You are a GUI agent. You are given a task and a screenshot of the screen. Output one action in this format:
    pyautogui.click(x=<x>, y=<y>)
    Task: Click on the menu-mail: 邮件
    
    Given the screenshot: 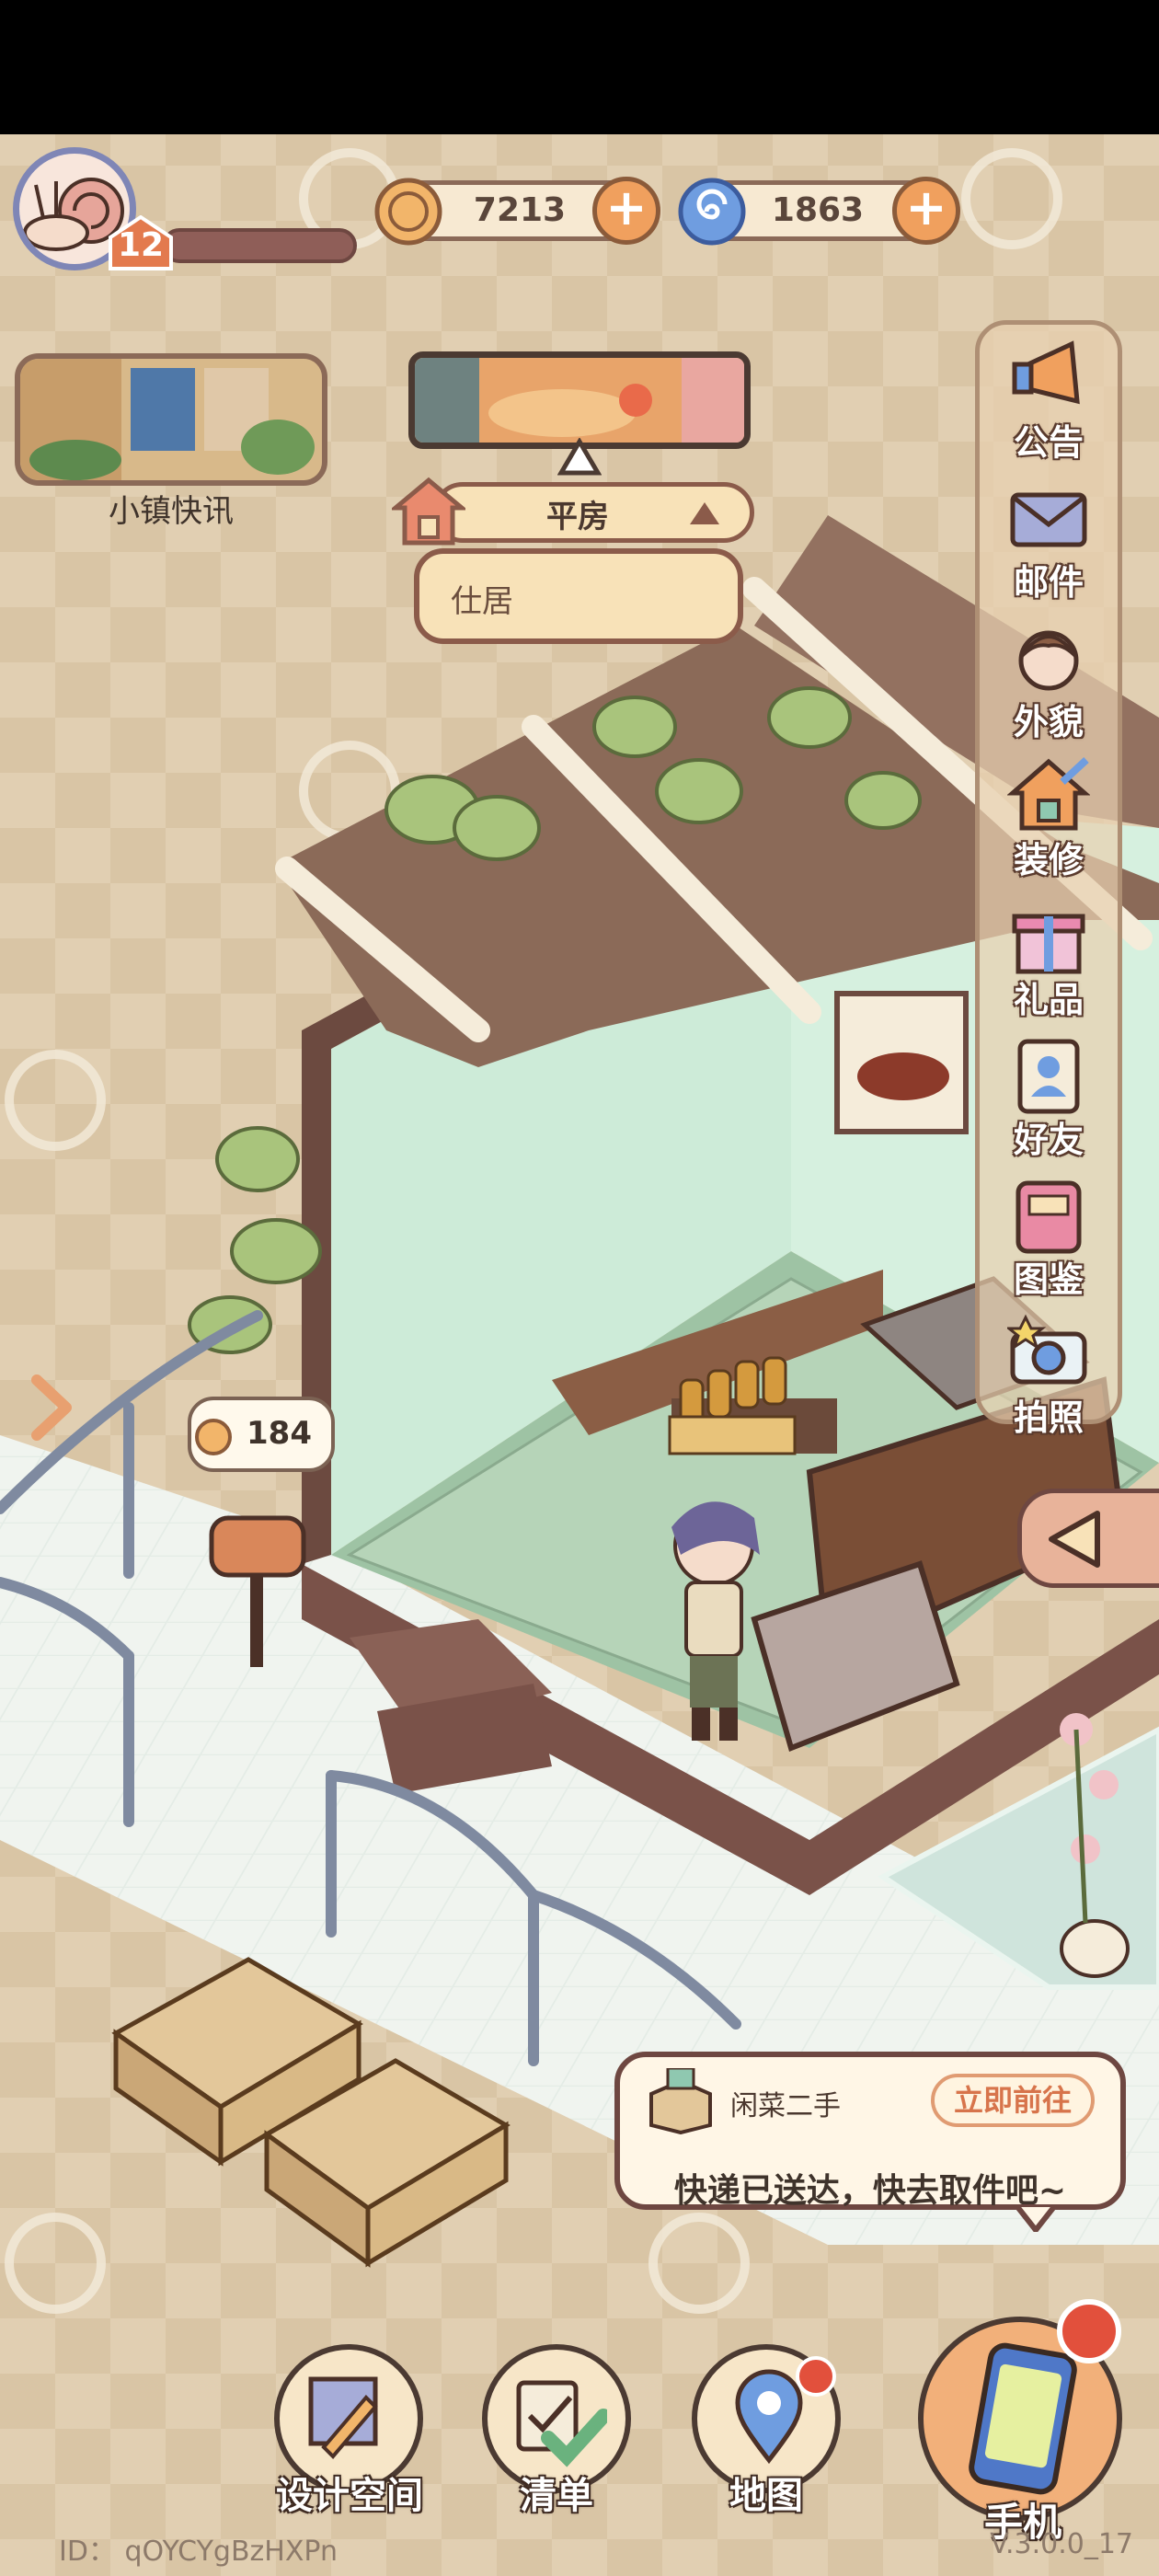 What is the action you would take?
    pyautogui.click(x=1048, y=537)
    